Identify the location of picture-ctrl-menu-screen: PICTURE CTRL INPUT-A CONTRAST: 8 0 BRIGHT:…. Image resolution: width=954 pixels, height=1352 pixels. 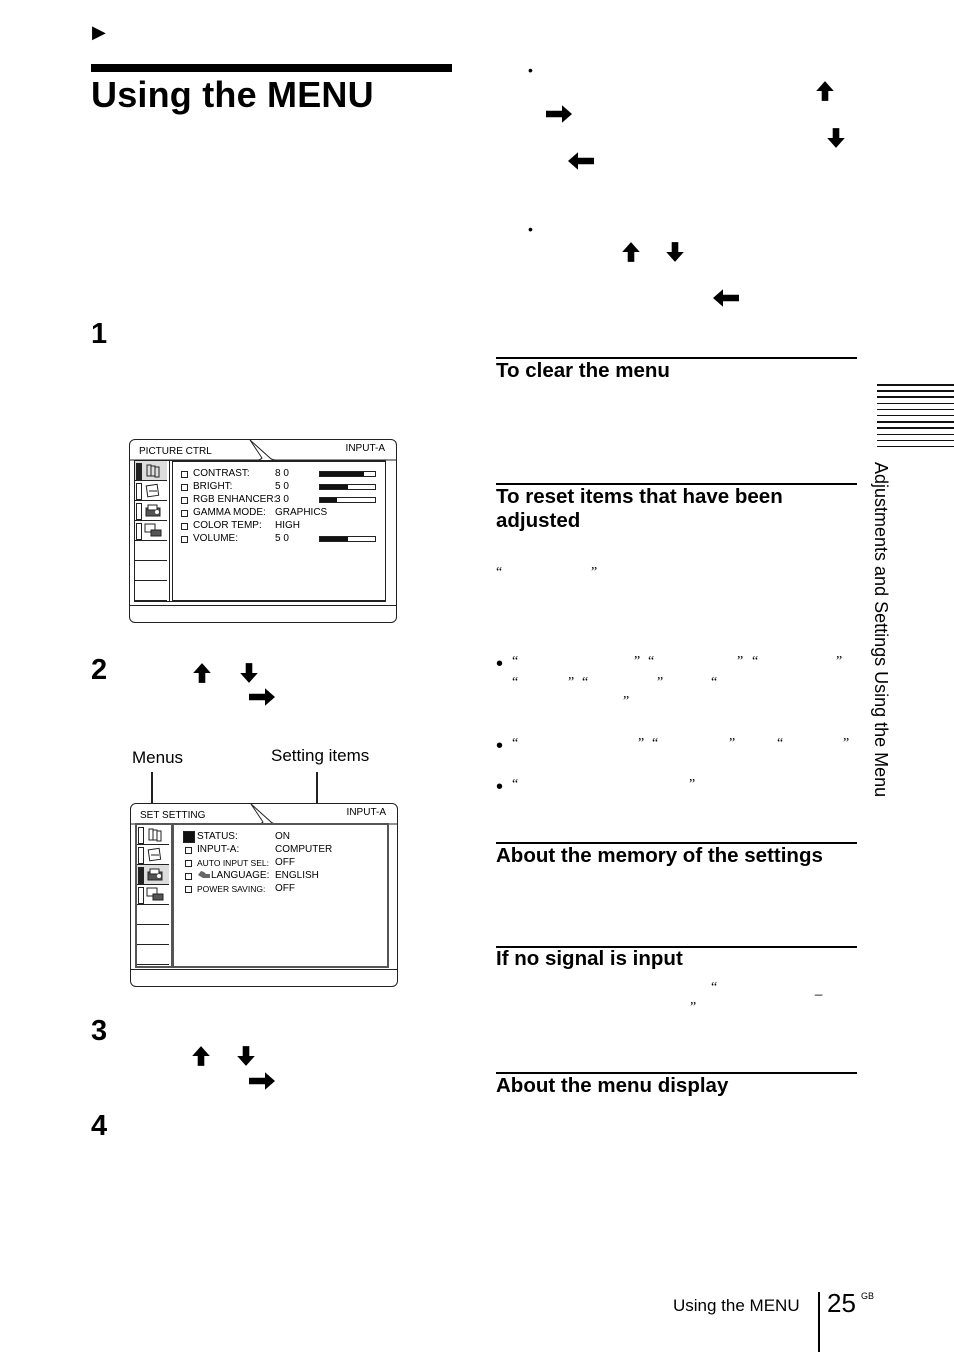
(263, 531).